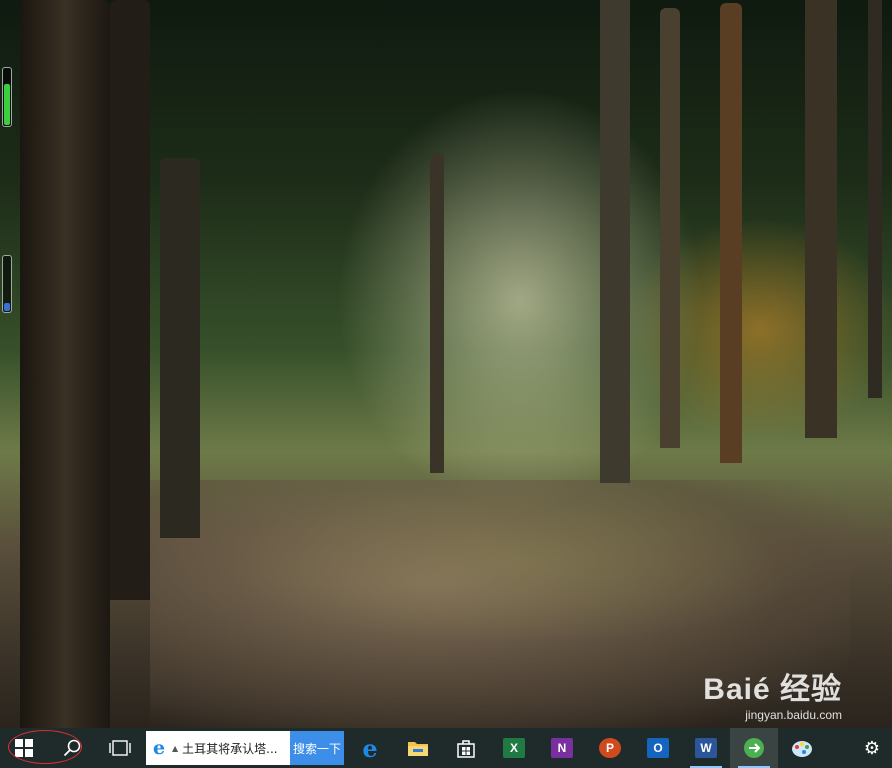 The image size is (892, 768). I want to click on windows-logo-icon, so click(24, 748).